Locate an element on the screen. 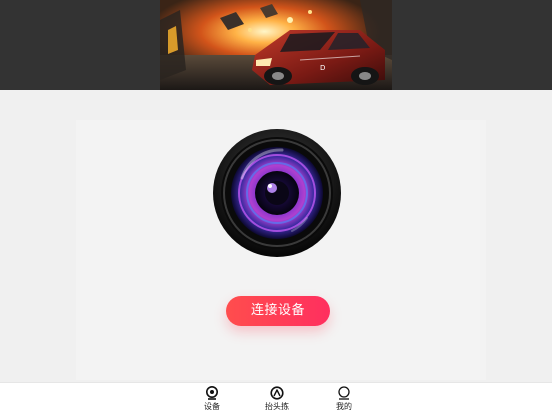 The image size is (552, 414). bottom-nav: 设备 抬头拣 我的 is located at coordinates (276, 398).